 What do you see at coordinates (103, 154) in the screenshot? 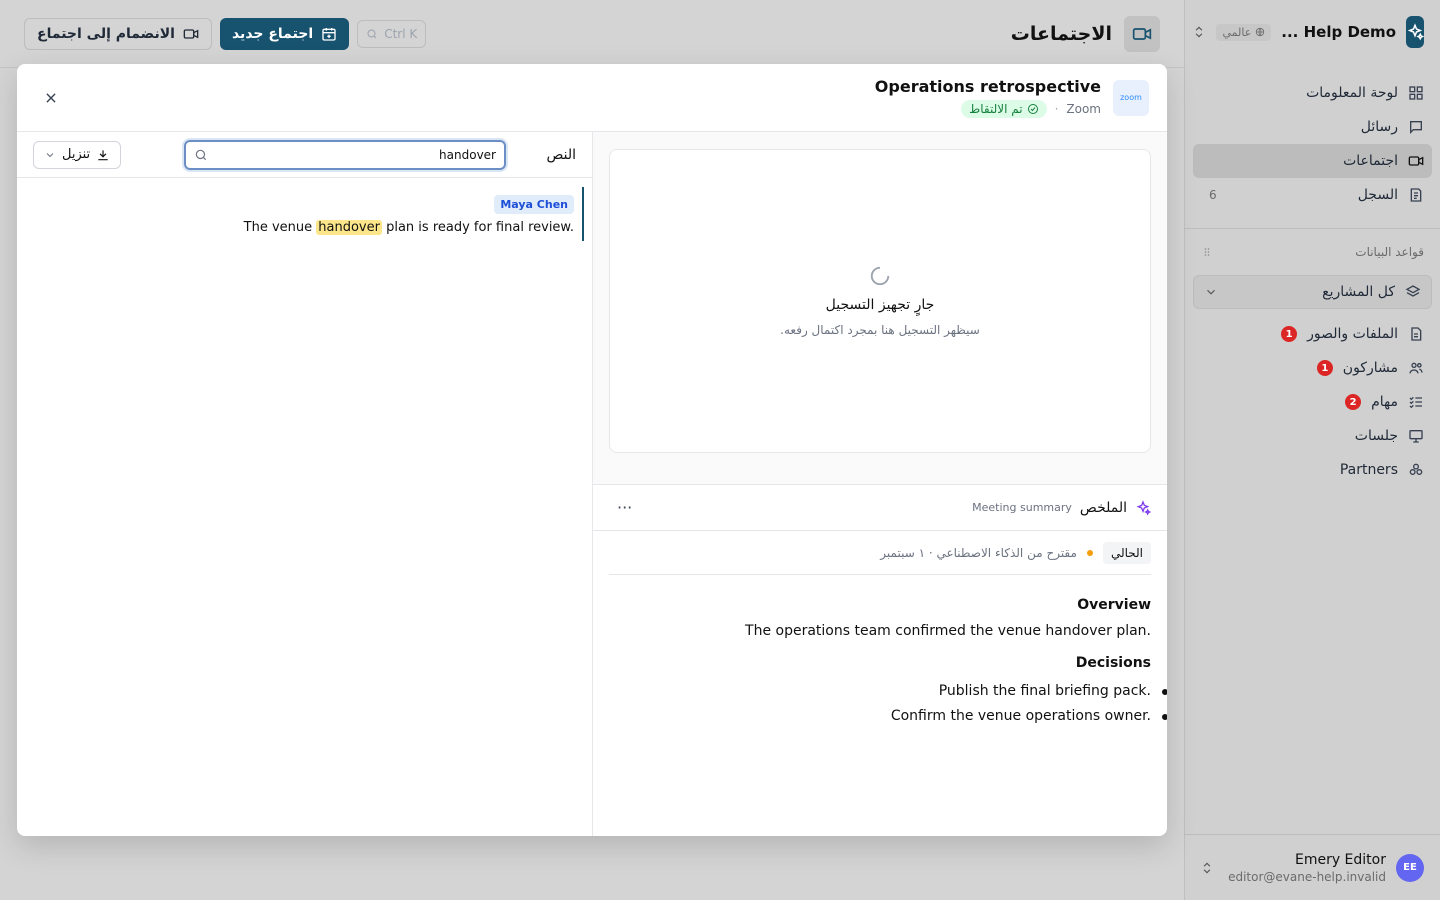
I see `download-icon` at bounding box center [103, 154].